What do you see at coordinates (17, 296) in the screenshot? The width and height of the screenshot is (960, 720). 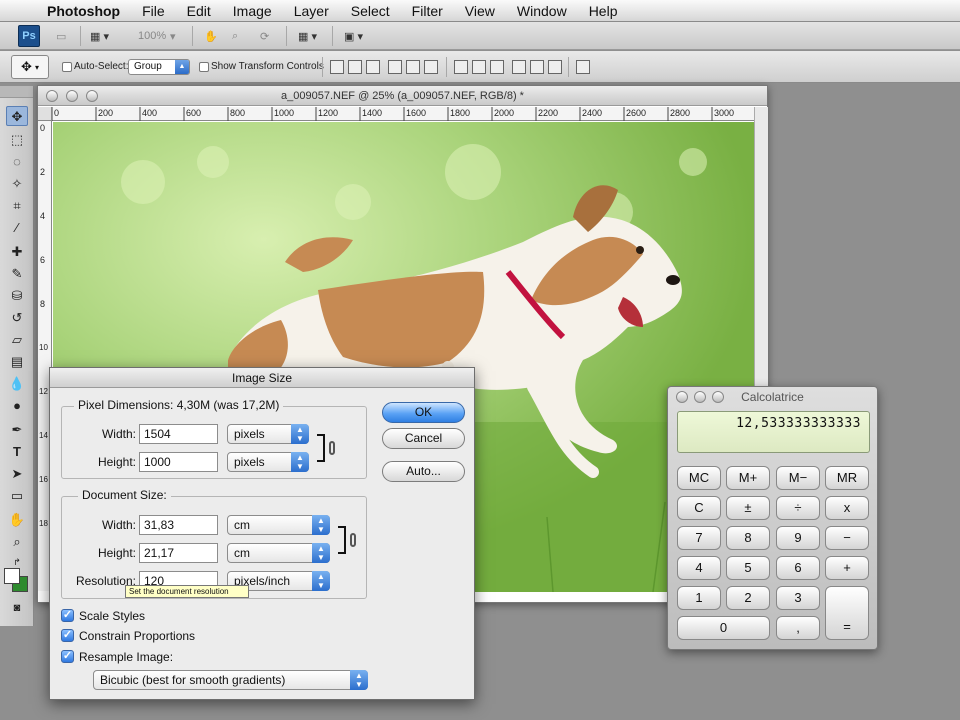 I see `clone-stamp-tool-icon: ⛁` at bounding box center [17, 296].